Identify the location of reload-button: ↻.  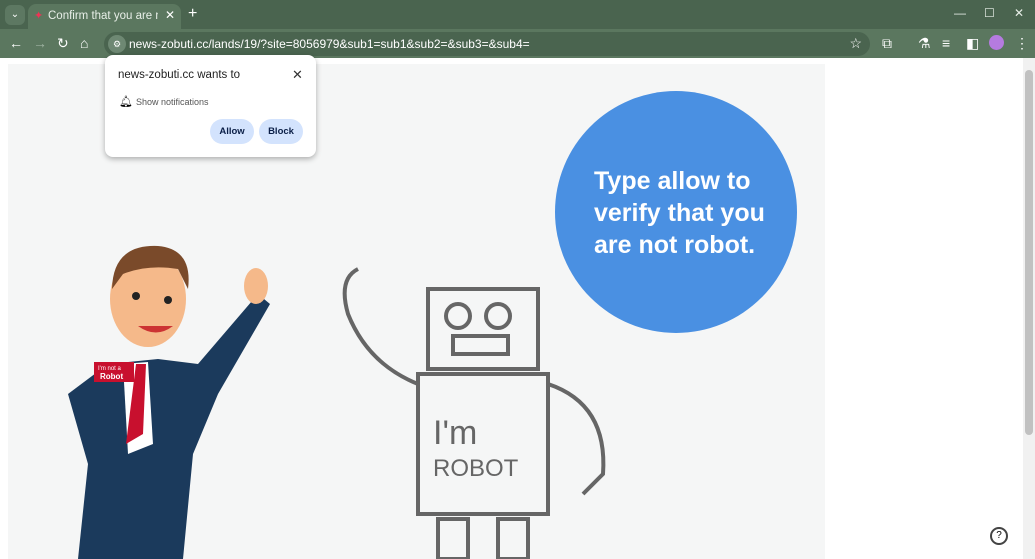
(63, 43).